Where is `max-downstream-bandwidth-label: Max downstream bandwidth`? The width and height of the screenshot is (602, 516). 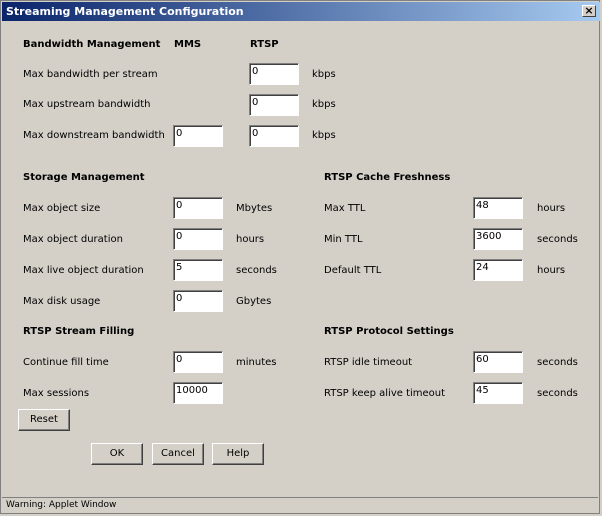
max-downstream-bandwidth-label: Max downstream bandwidth is located at coordinates (94, 135).